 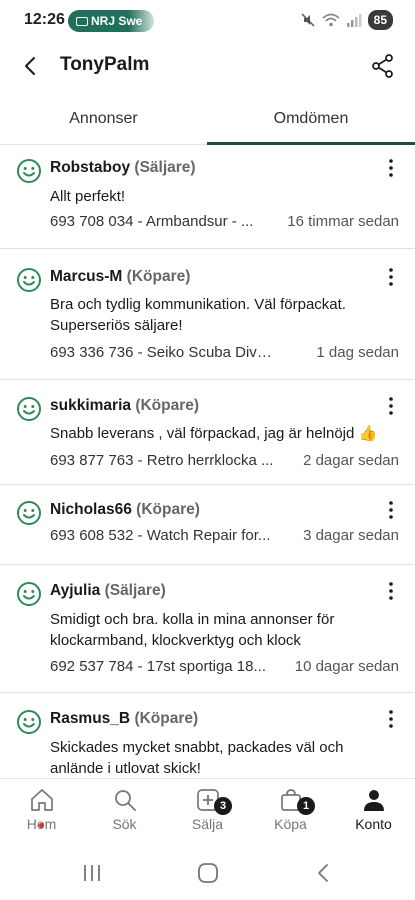 What do you see at coordinates (90, 167) in the screenshot?
I see `reviewer-name: Robstaboy` at bounding box center [90, 167].